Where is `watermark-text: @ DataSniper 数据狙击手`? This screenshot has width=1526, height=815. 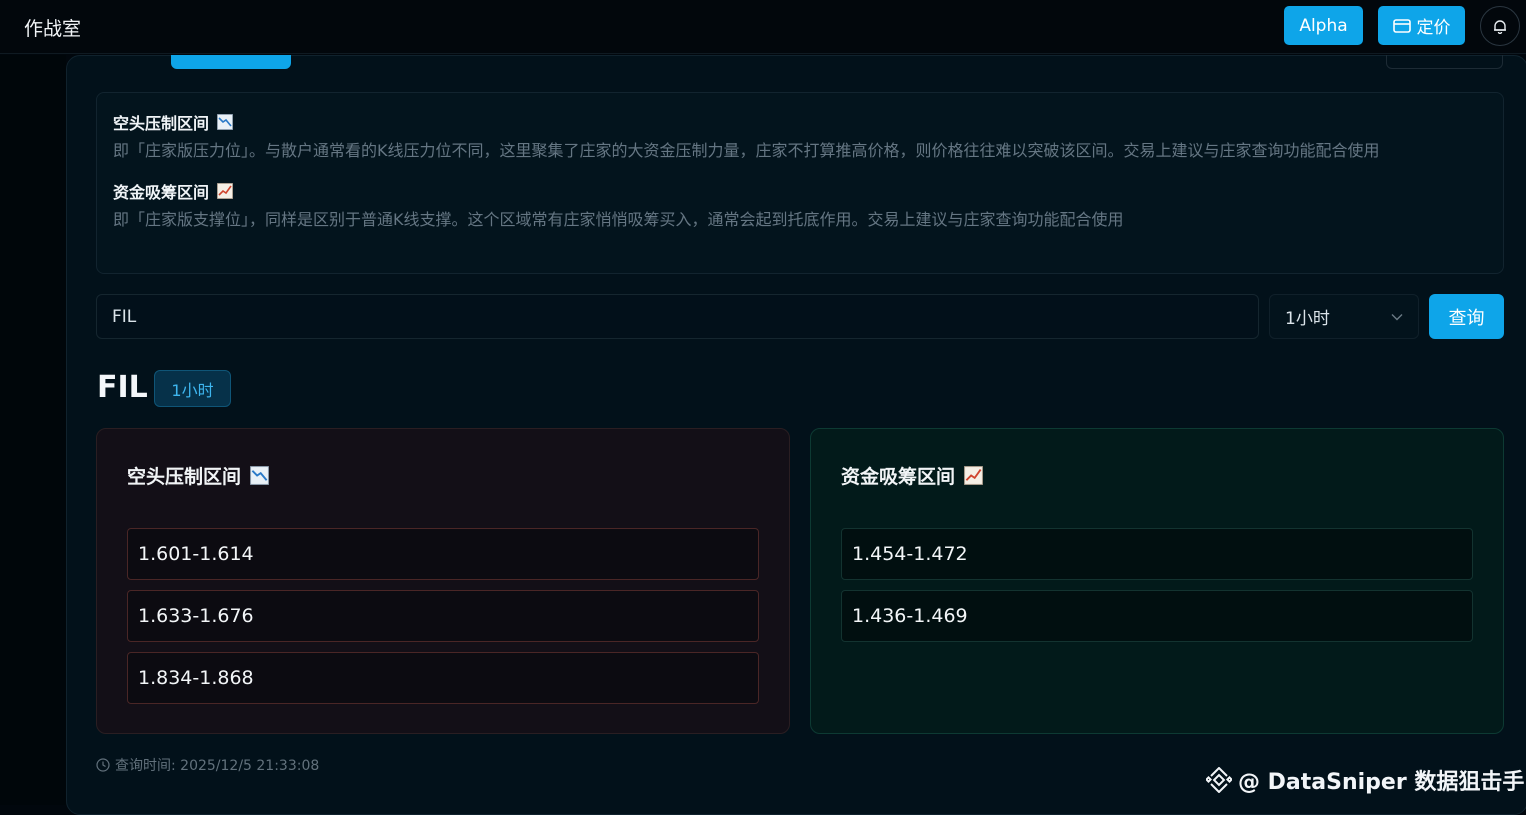
watermark-text: @ DataSniper 数据狙击手 is located at coordinates (1381, 782).